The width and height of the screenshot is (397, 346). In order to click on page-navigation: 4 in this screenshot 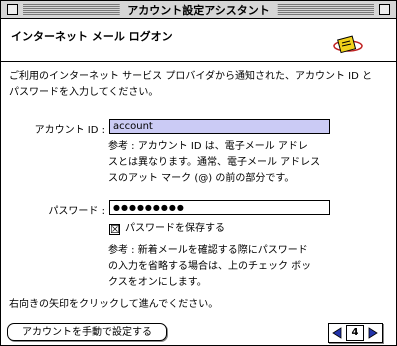, I will do `click(355, 333)`.